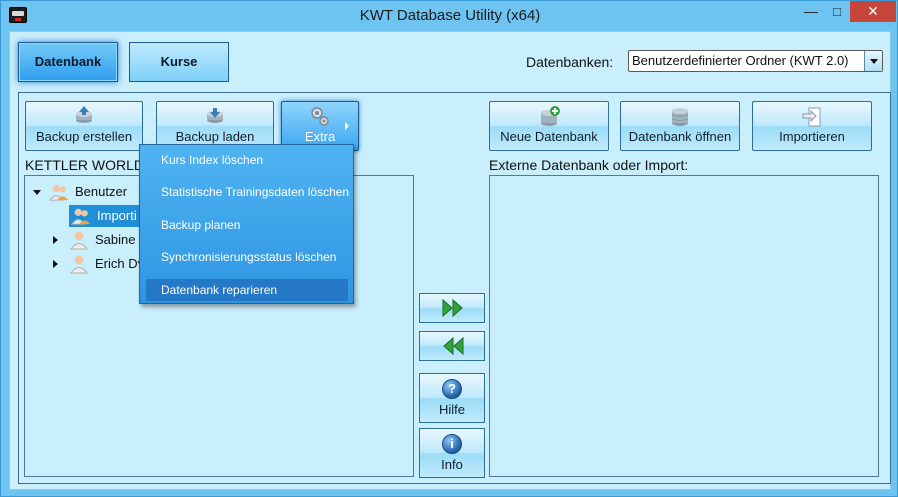 Image resolution: width=898 pixels, height=497 pixels. I want to click on tab-datenbank: Datenbank, so click(68, 62).